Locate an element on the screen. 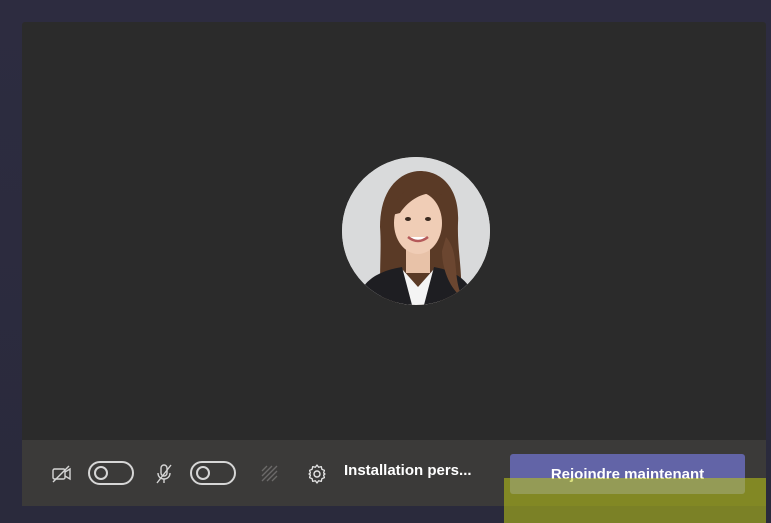  camera-toggle is located at coordinates (111, 473).